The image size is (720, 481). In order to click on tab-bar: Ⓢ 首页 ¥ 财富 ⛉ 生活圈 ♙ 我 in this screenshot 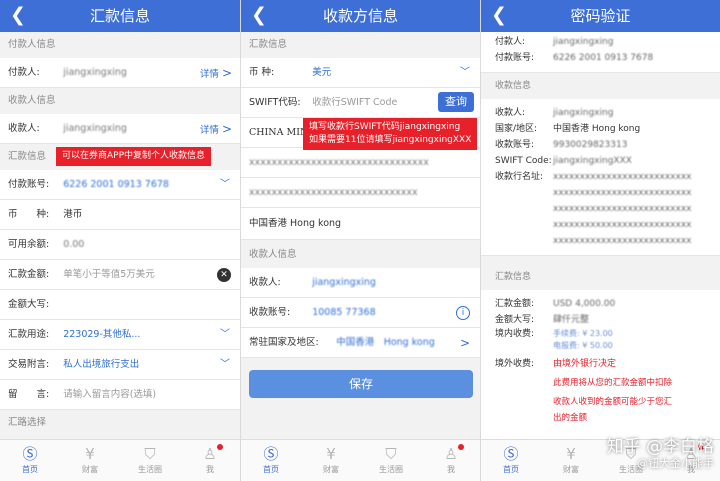, I will do `click(120, 460)`.